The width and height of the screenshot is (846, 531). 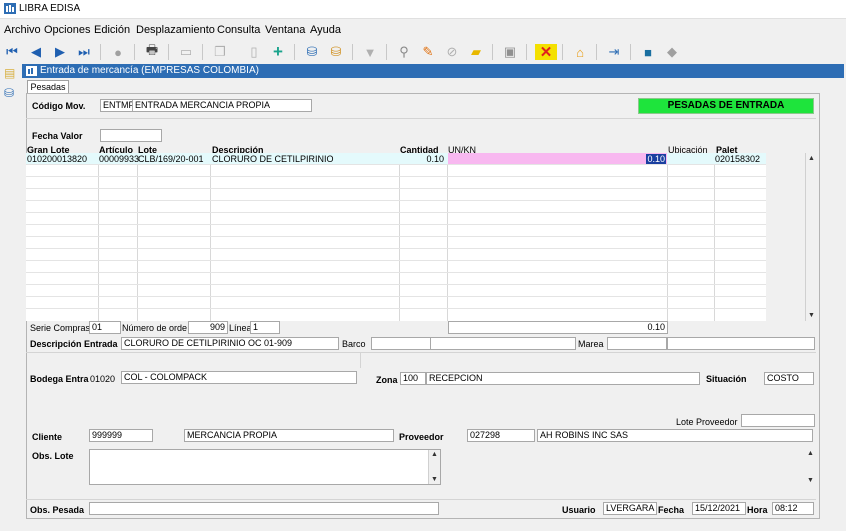 I want to click on exit-icon: ⇥, so click(x=614, y=52).